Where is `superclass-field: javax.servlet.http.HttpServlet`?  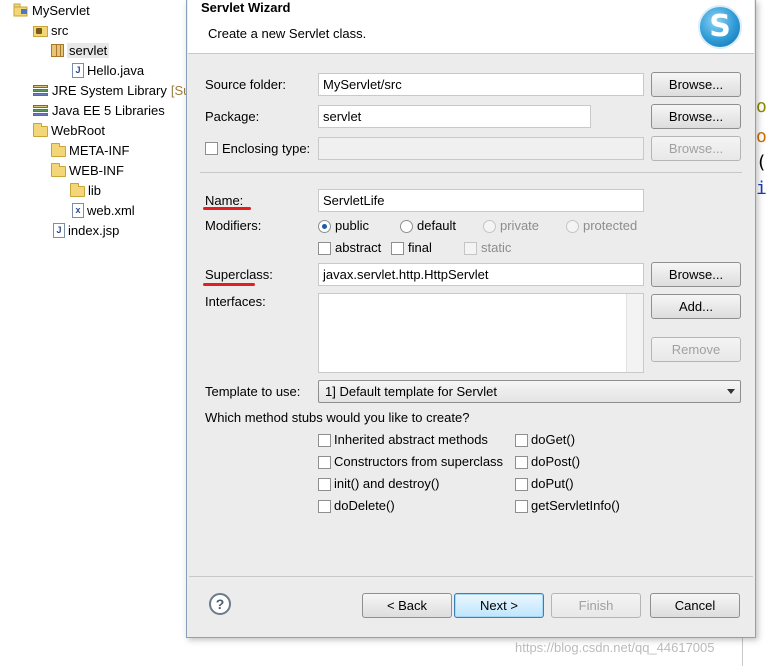
superclass-field: javax.servlet.http.HttpServlet is located at coordinates (481, 274).